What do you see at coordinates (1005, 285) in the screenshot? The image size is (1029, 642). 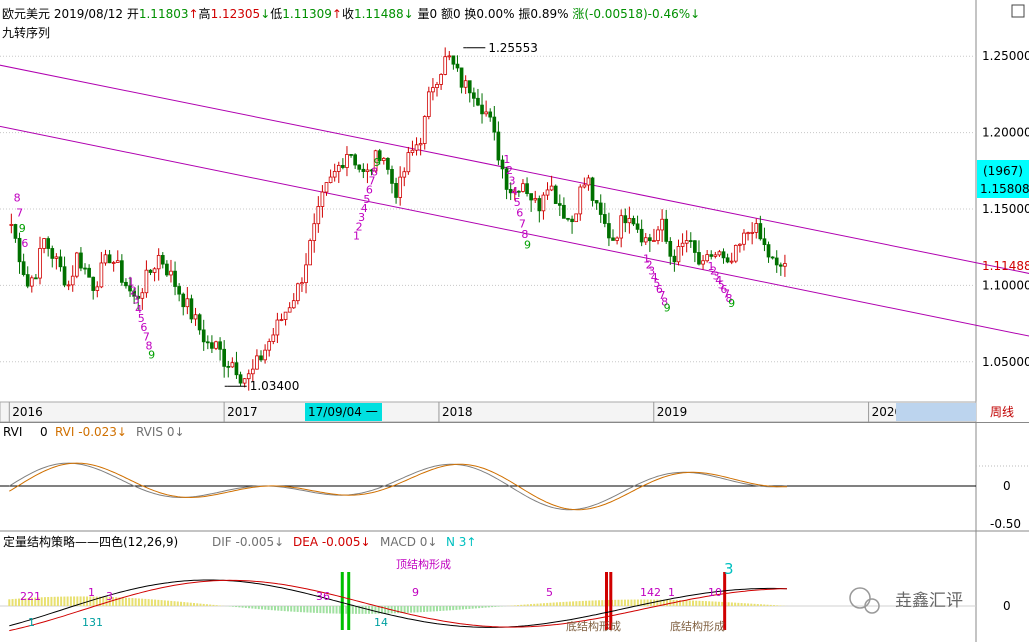 I see `y-tick-label: 1.10000` at bounding box center [1005, 285].